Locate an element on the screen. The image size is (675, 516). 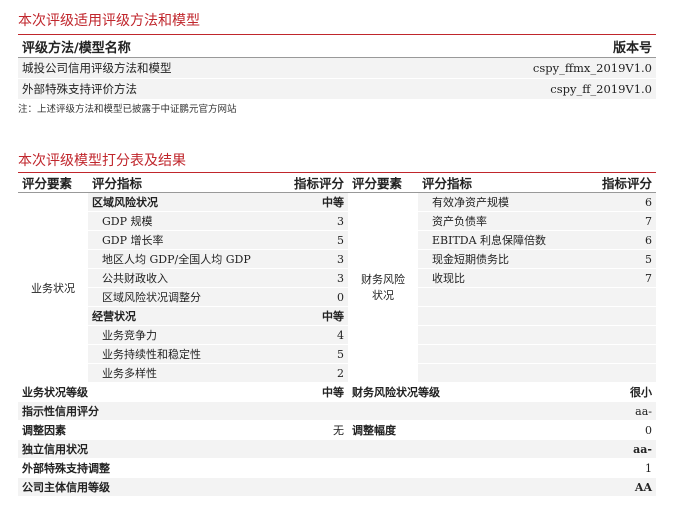
right-indicator: 有效净资产规模 is located at coordinates (498, 202).